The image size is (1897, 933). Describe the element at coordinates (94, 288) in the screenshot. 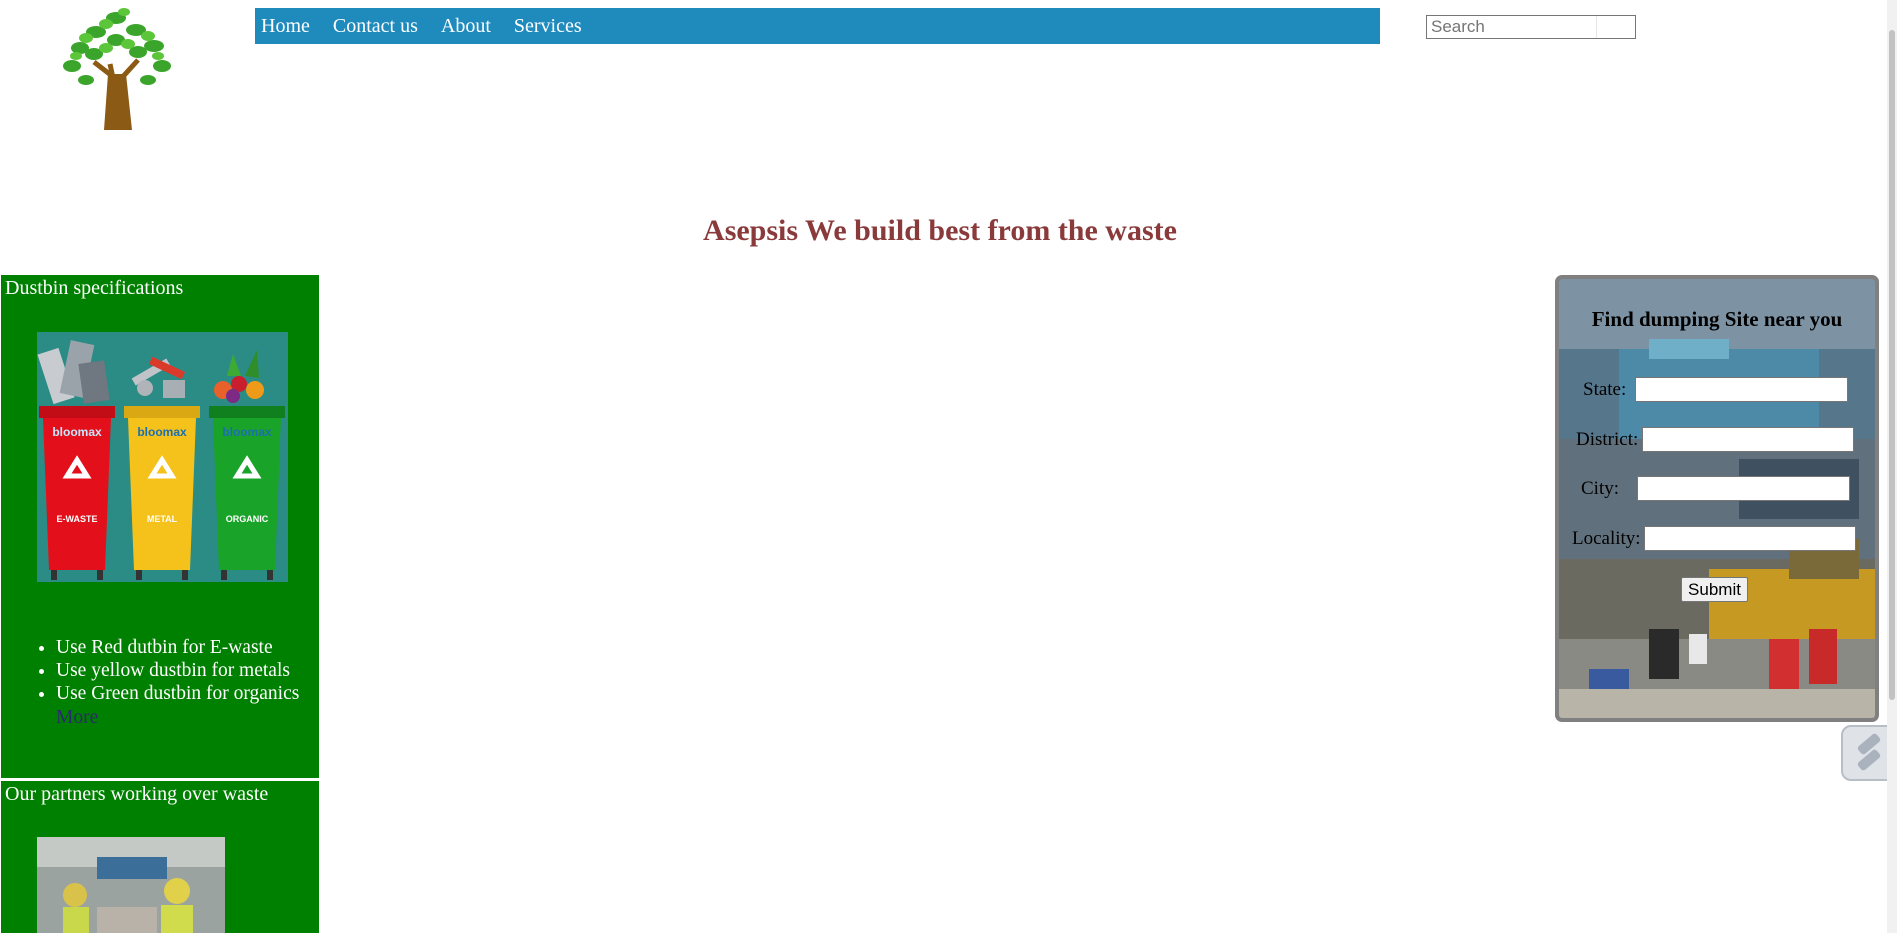

I see `dustbin-panel-title: Dustbin specifications` at that location.